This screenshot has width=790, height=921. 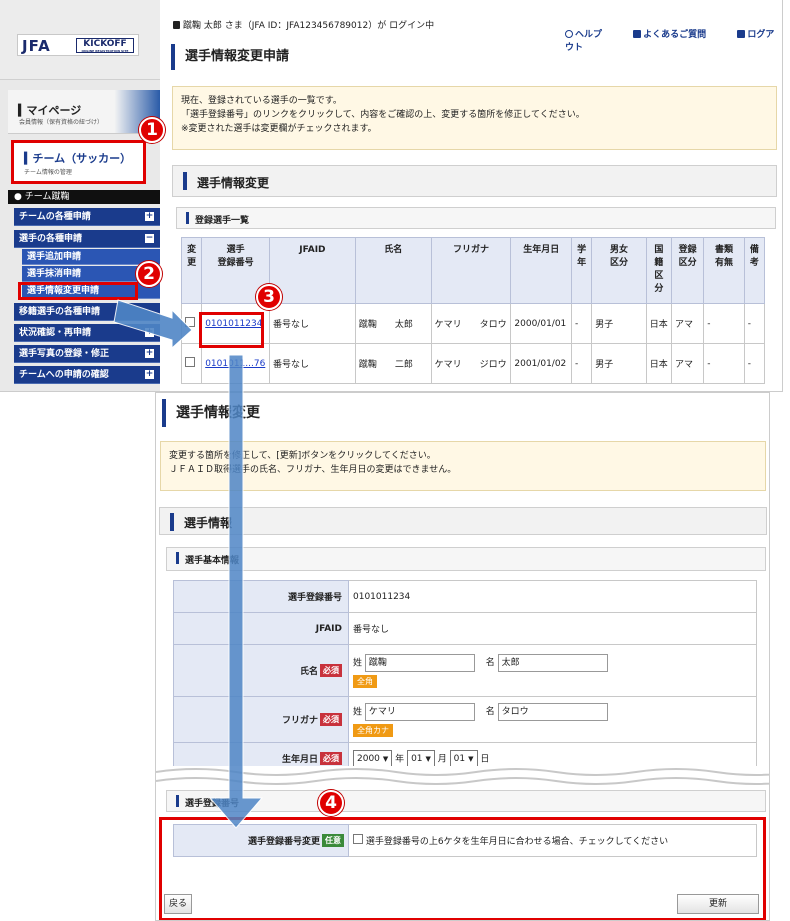 What do you see at coordinates (87, 312) in the screenshot?
I see `nav-item-transfer-requests: 移籍選手の各種申請` at bounding box center [87, 312].